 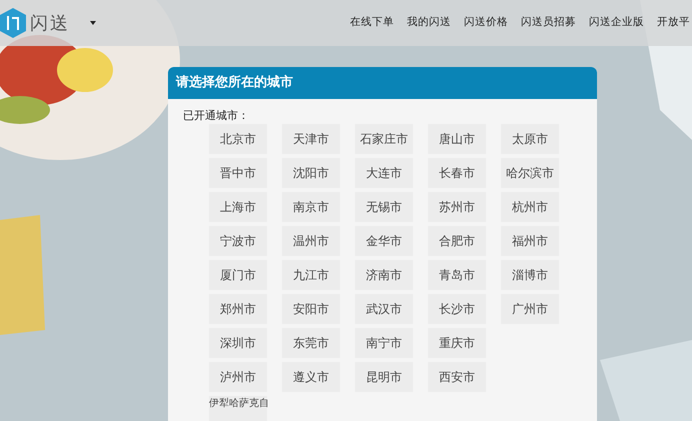 I want to click on city-button: 泸州市, so click(x=238, y=377).